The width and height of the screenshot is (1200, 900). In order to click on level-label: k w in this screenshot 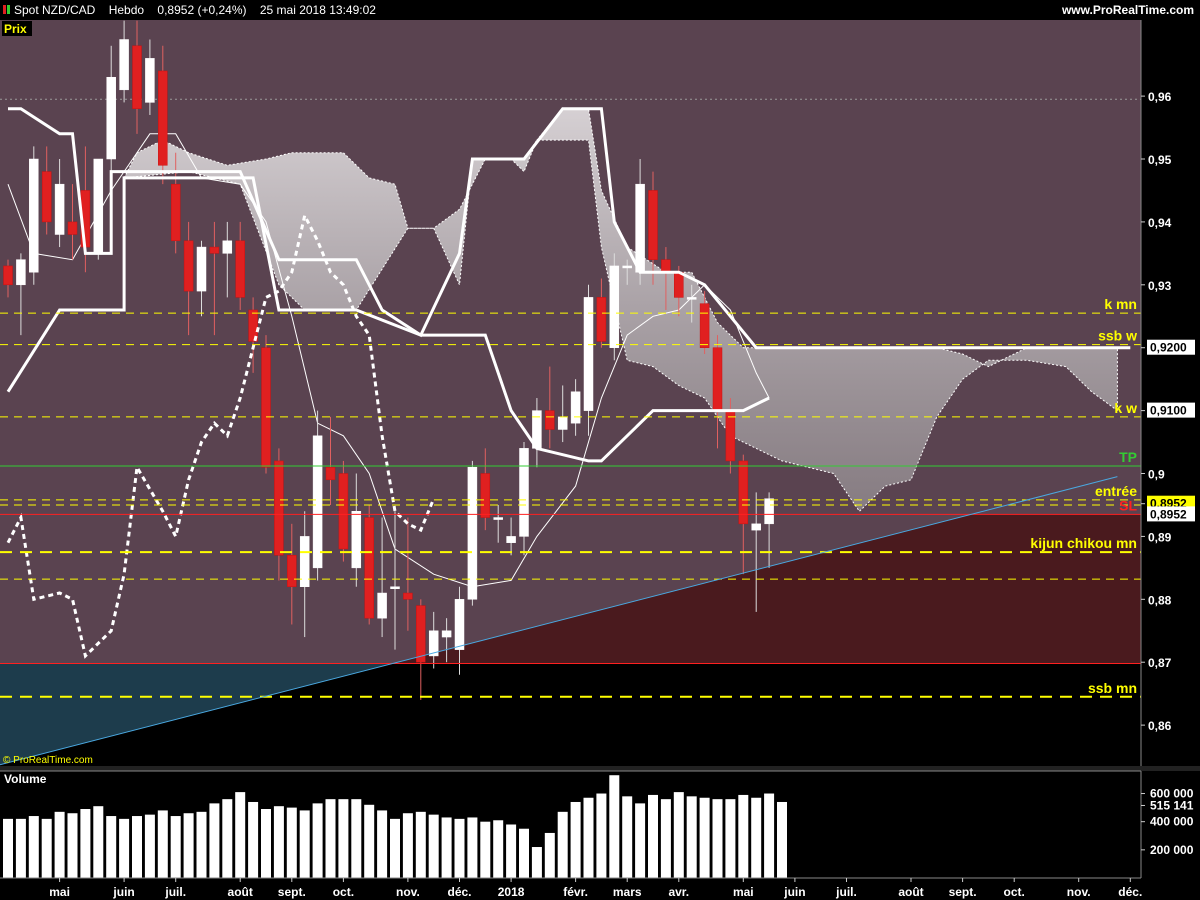, I will do `click(1125, 408)`.